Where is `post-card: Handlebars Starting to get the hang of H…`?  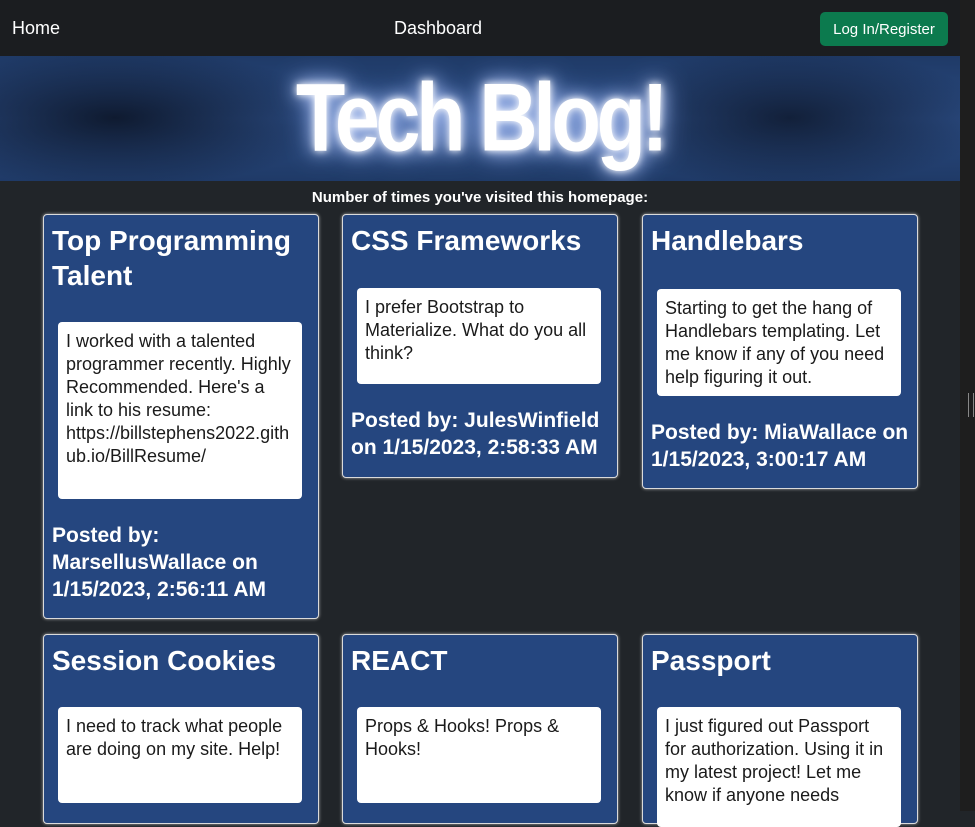 post-card: Handlebars Starting to get the hang of H… is located at coordinates (780, 351).